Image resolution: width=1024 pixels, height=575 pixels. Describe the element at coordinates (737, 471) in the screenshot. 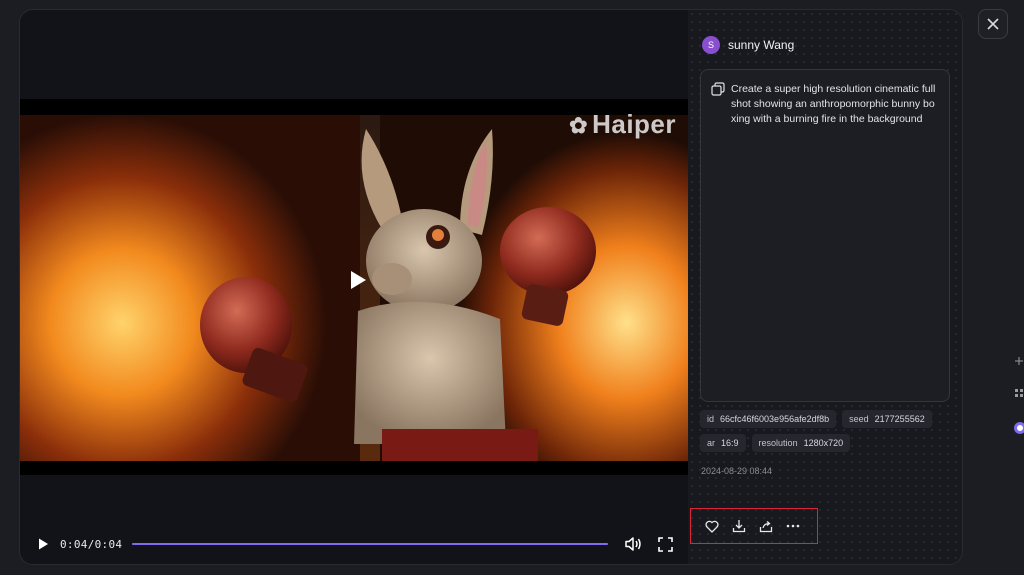

I see `created-date: 2024-08-29 08:44` at that location.